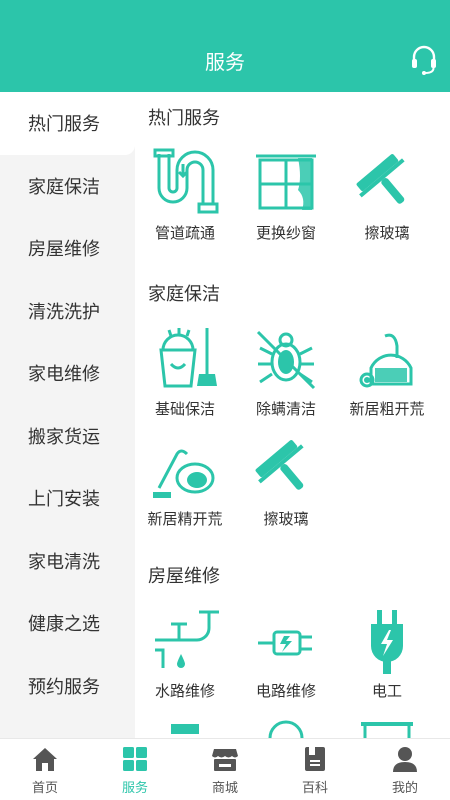  I want to click on service-window-cleaning: 擦玻璃, so click(387, 195).